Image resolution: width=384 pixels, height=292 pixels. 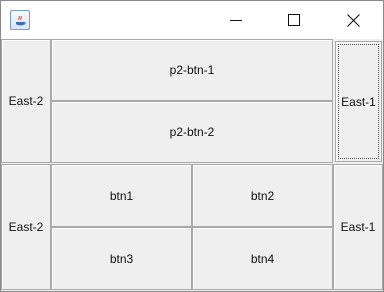 I want to click on top-west-button: East-2, so click(x=26, y=101).